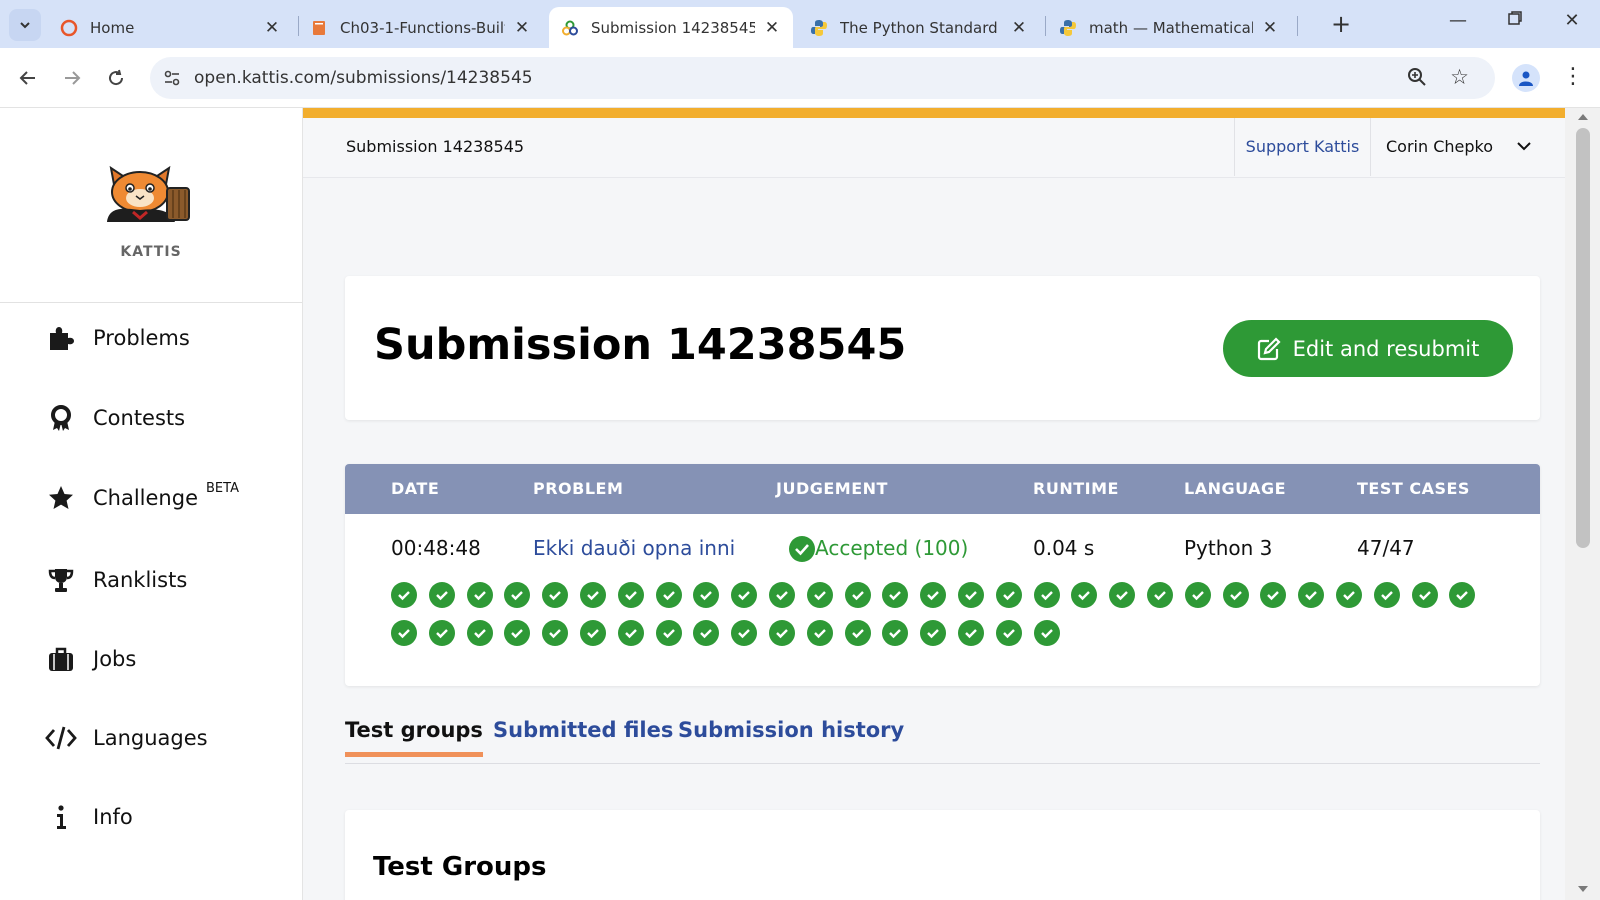 This screenshot has height=900, width=1600. I want to click on scroll-down-arrow-icon, so click(1583, 889).